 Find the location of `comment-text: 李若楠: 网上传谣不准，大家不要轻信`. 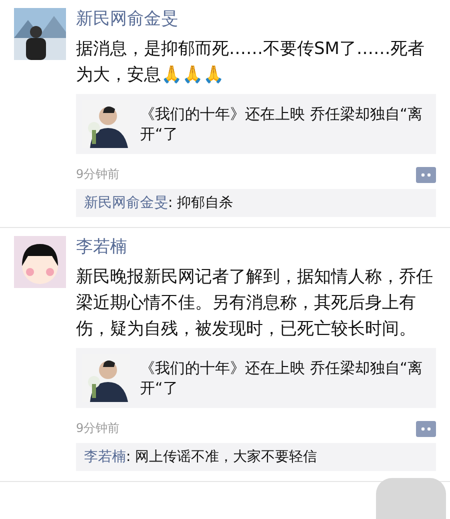

comment-text: 李若楠: 网上传谣不准，大家不要轻信 is located at coordinates (256, 457).